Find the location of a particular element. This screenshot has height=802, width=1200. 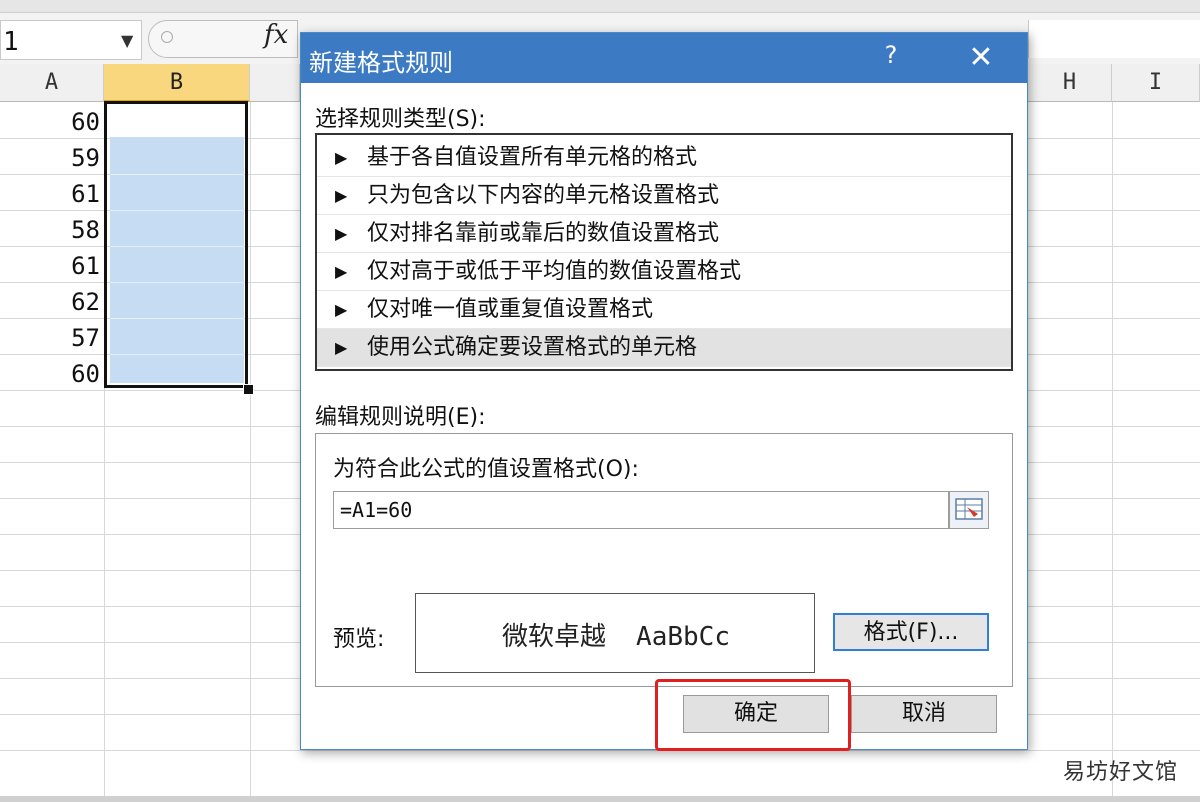

formula-field: =A1=60 is located at coordinates (641, 510).